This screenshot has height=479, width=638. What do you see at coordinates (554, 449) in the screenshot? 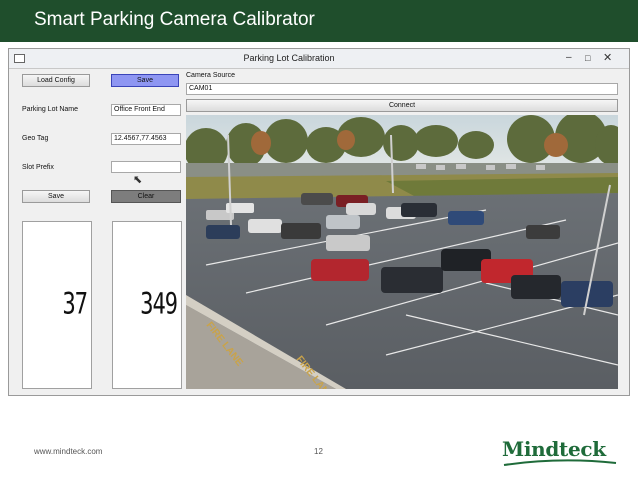
I see `logo-text: Mindteck` at bounding box center [554, 449].